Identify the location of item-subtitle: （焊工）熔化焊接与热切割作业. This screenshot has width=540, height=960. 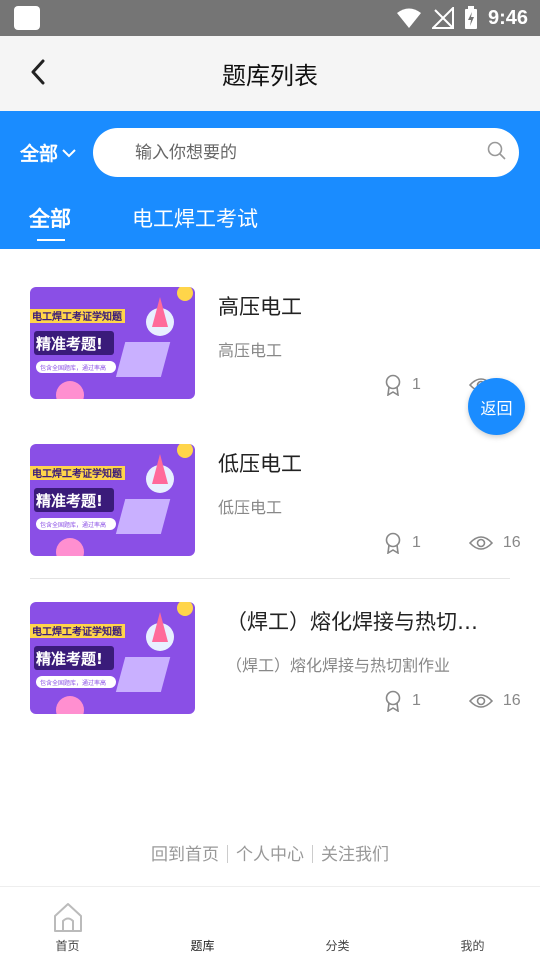
(338, 665).